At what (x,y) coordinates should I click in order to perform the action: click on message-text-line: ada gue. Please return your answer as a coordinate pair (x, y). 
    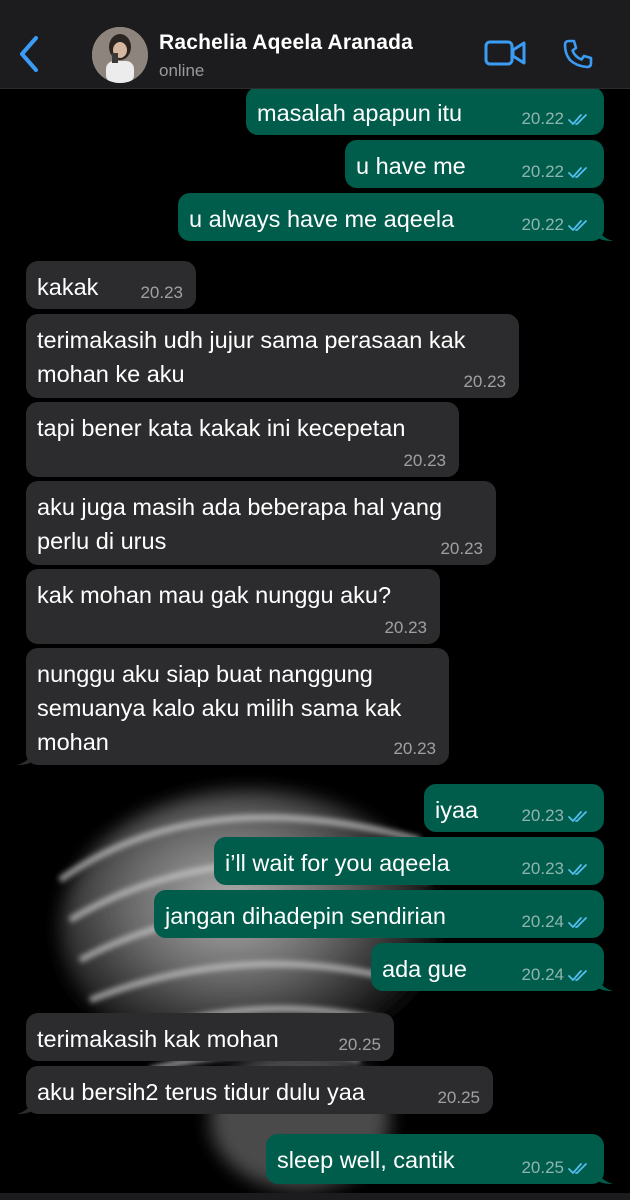
    Looking at the image, I should click on (424, 969).